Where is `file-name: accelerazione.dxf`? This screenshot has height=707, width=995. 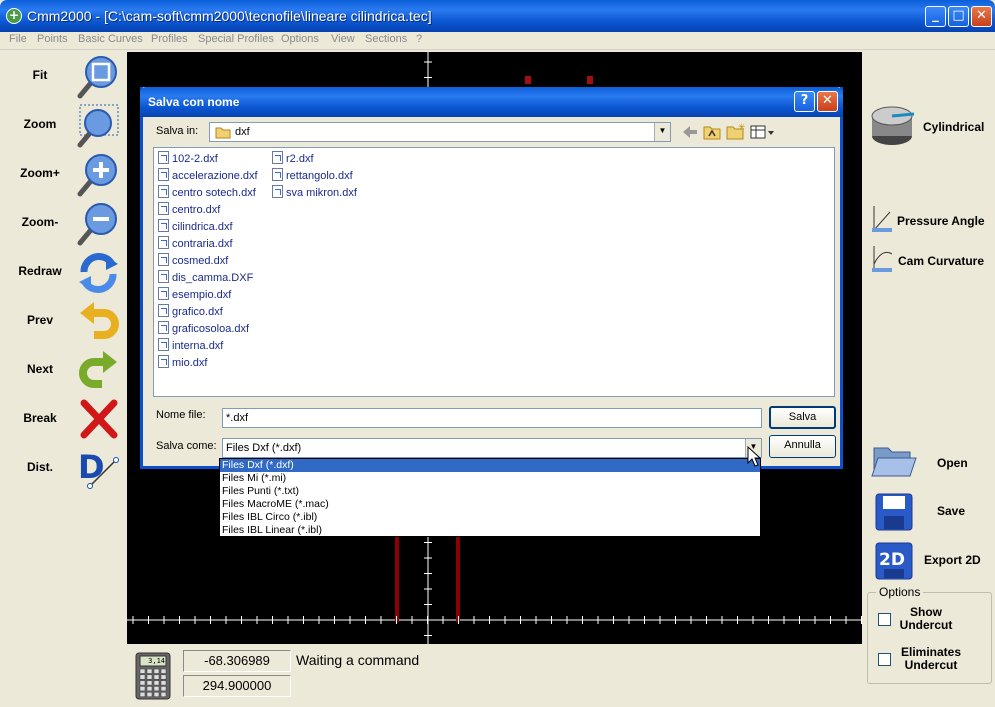 file-name: accelerazione.dxf is located at coordinates (215, 176).